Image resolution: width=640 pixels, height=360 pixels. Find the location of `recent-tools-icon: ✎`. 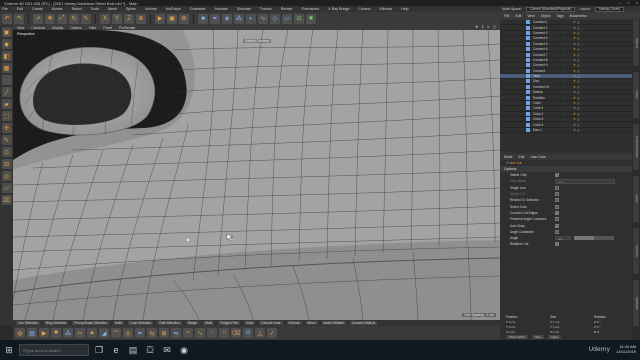

recent-tools-icon: ✎ is located at coordinates (86, 18).